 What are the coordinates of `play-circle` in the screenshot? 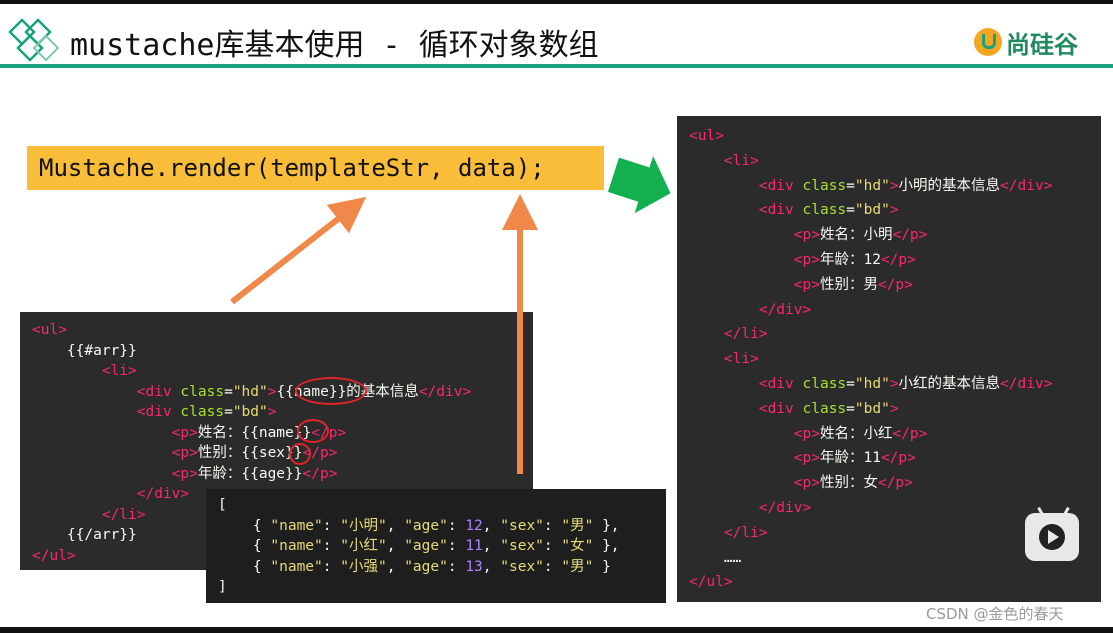 It's located at (1052, 537).